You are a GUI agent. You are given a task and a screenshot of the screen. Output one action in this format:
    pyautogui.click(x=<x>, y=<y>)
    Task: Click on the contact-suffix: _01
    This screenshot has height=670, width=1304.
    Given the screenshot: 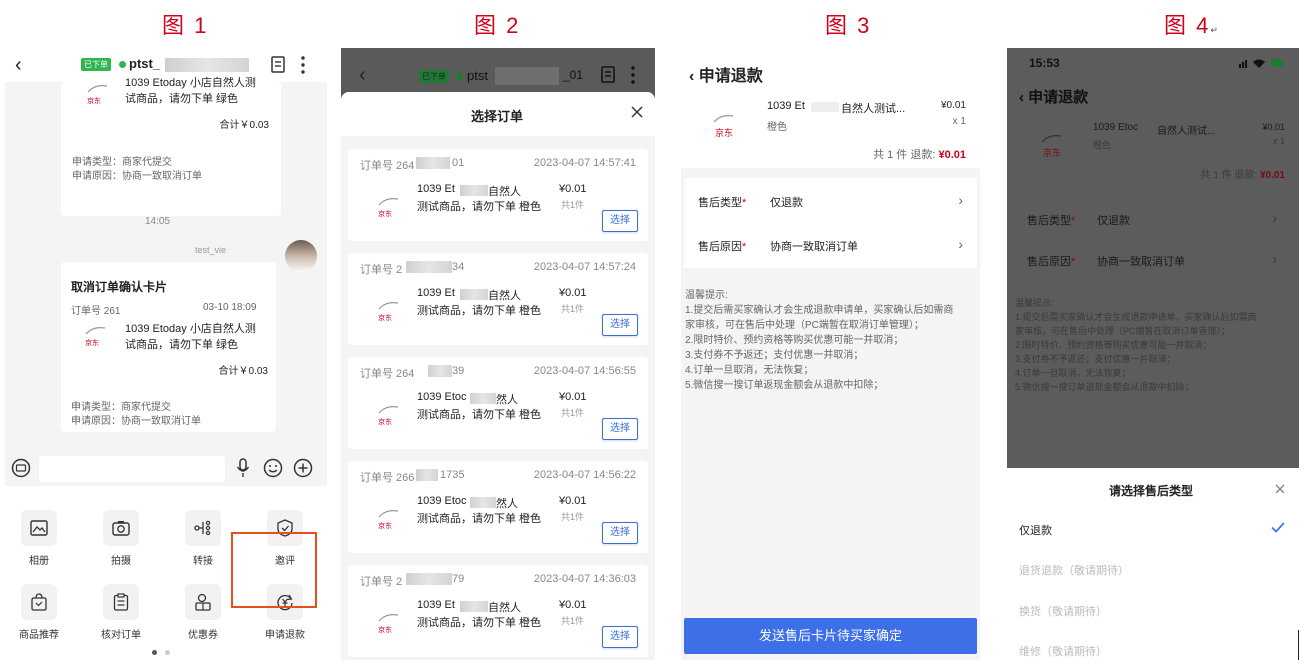 What is the action you would take?
    pyautogui.click(x=573, y=75)
    